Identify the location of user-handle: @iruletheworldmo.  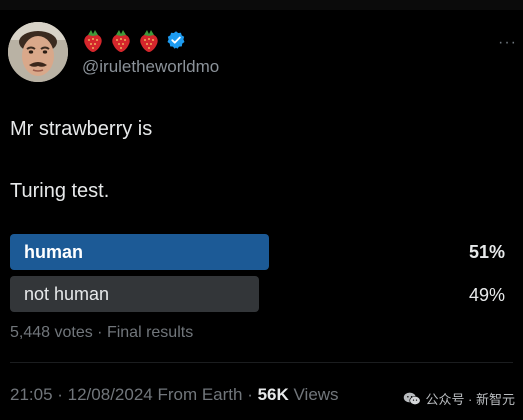
(150, 67).